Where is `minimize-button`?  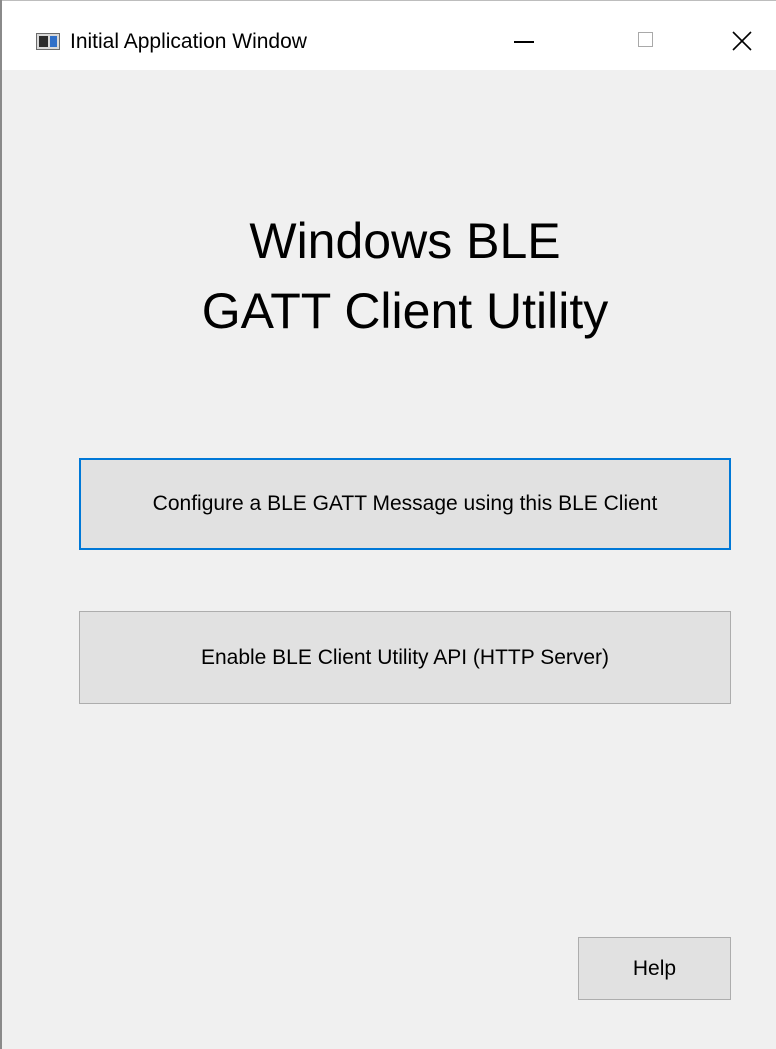 minimize-button is located at coordinates (528, 41).